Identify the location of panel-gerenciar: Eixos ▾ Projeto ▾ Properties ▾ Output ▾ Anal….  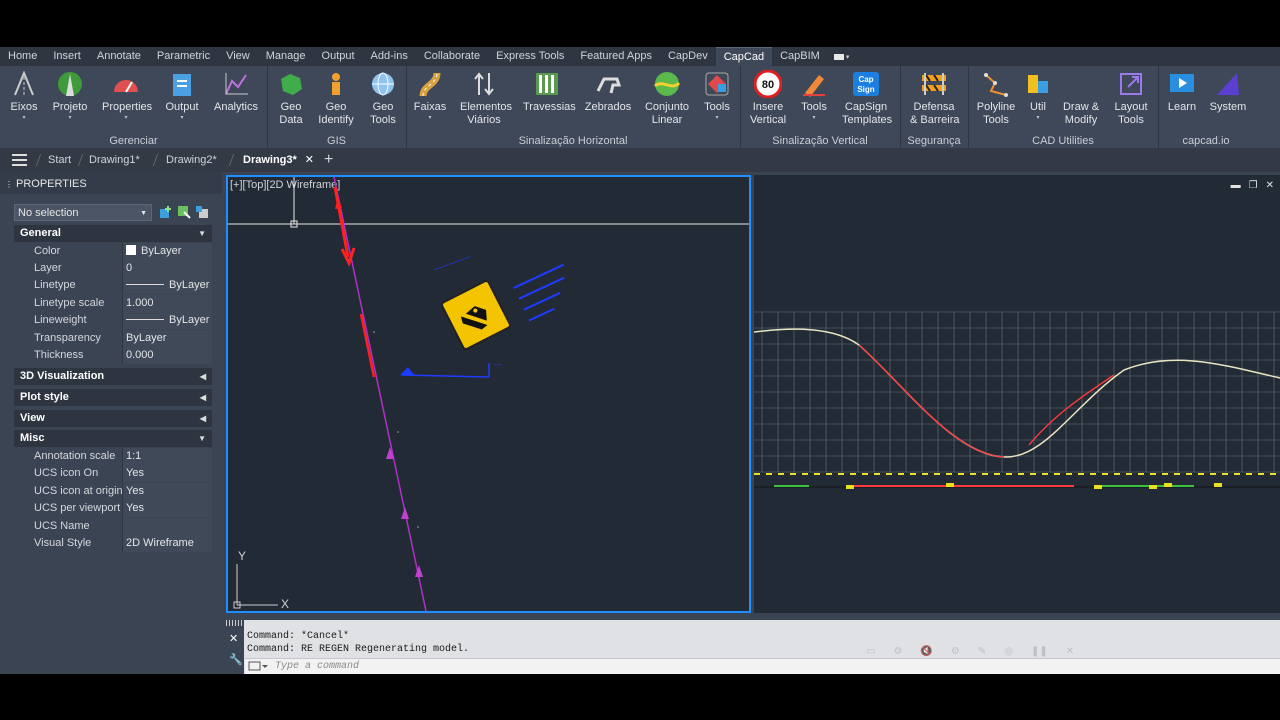
(134, 107).